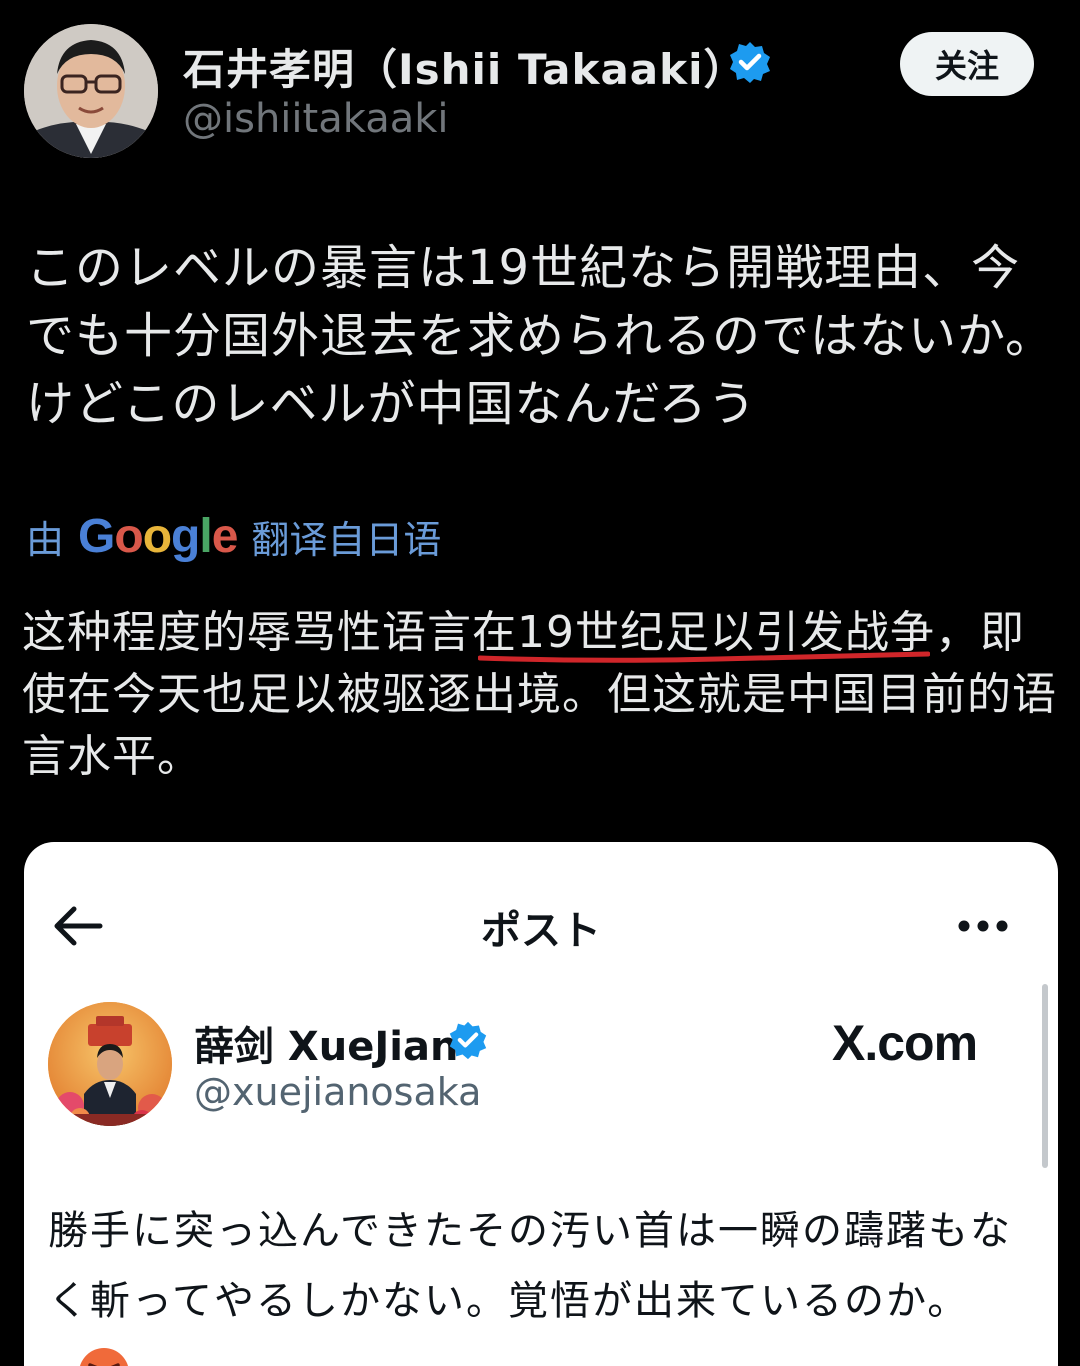 Image resolution: width=1080 pixels, height=1366 pixels. Describe the element at coordinates (247, 632) in the screenshot. I see `translation-text-before: 这种程度的辱骂性语言` at that location.